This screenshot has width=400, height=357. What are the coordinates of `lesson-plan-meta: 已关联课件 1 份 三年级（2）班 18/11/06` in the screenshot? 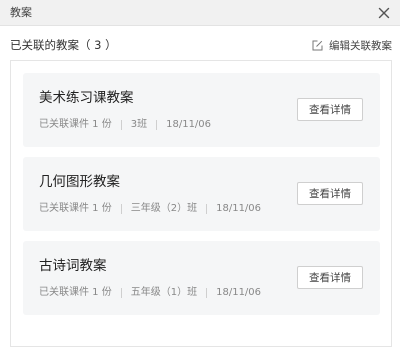 It's located at (150, 209).